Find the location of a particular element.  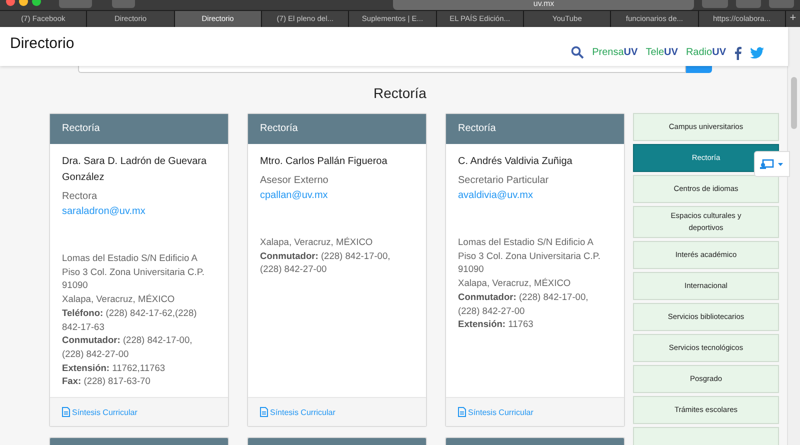

toolbar-button is located at coordinates (715, 4).